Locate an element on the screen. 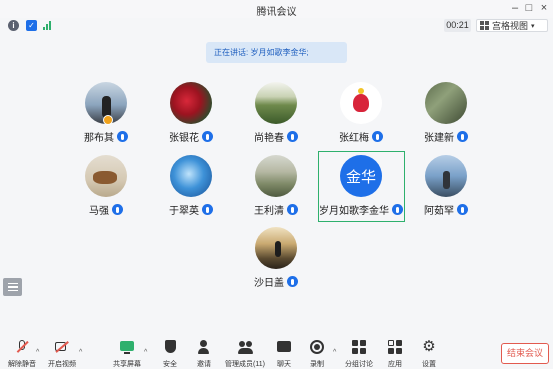 Image resolution: width=553 pixels, height=369 pixels. participant-name: 张银花 is located at coordinates (184, 138).